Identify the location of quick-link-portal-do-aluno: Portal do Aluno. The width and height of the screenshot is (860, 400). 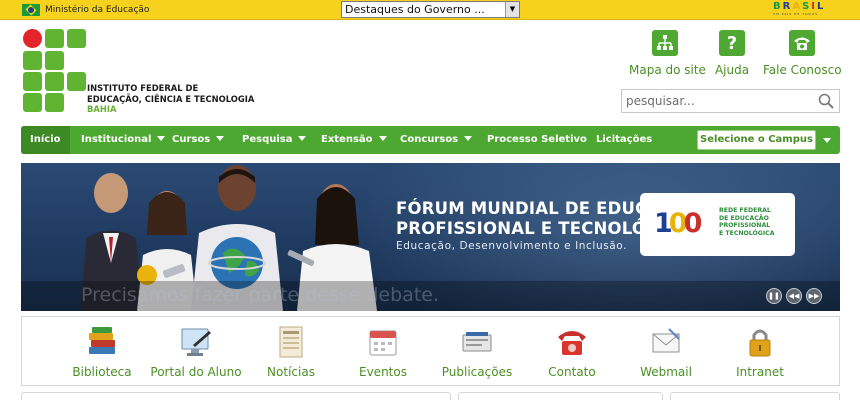
(196, 352).